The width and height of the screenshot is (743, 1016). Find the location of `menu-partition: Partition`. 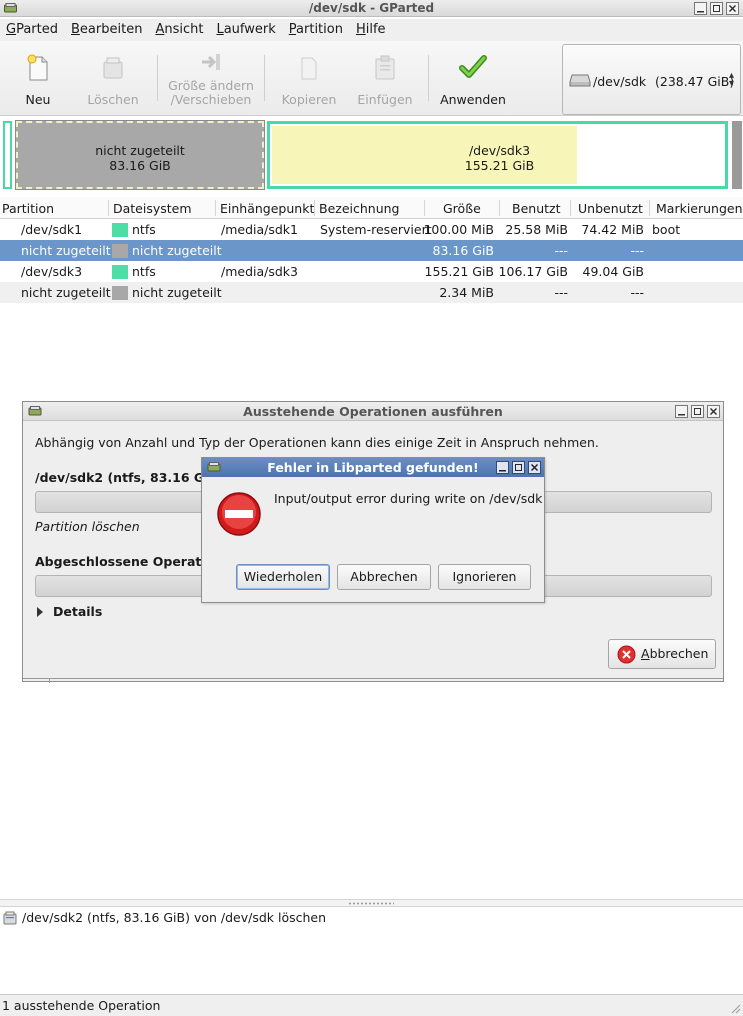

menu-partition: Partition is located at coordinates (316, 30).